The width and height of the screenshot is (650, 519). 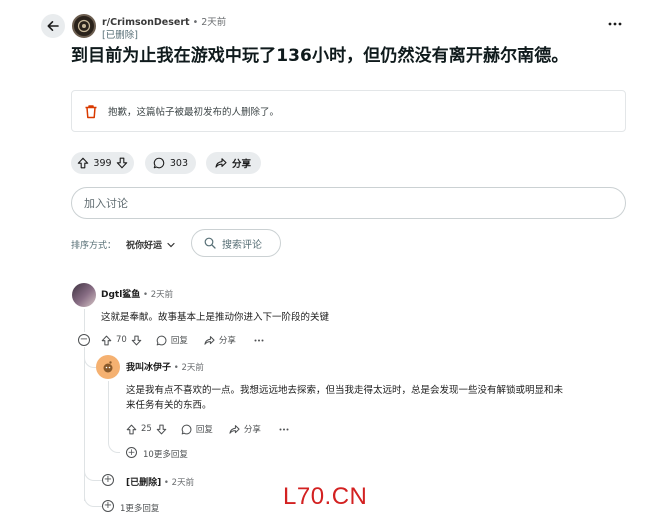 What do you see at coordinates (144, 246) in the screenshot?
I see `sort-value: 祝你好运` at bounding box center [144, 246].